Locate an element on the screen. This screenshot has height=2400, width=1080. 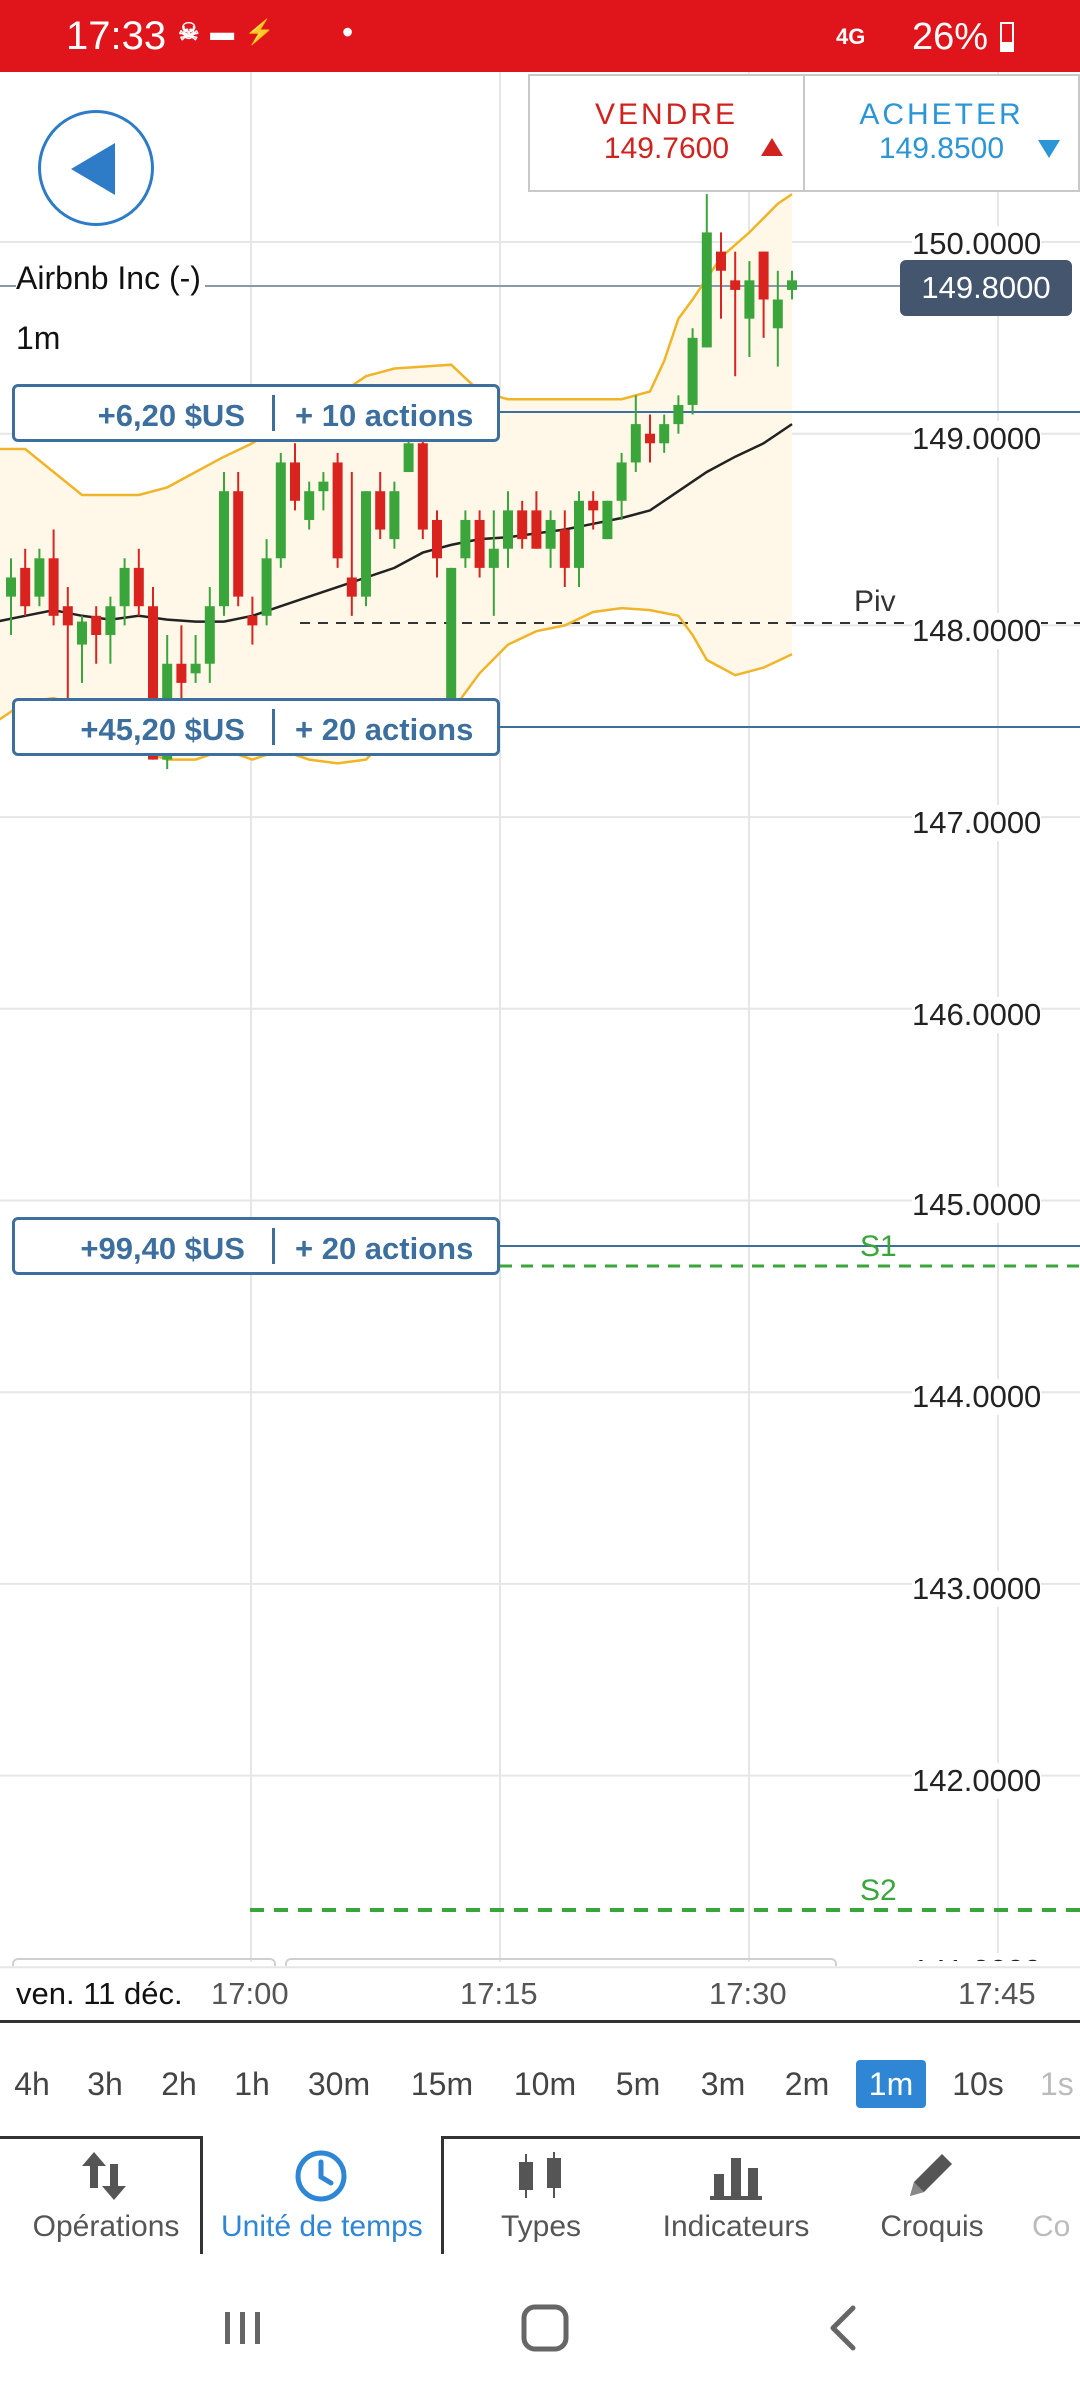
position-marker: +6,20 $US + 10 actions is located at coordinates (256, 413).